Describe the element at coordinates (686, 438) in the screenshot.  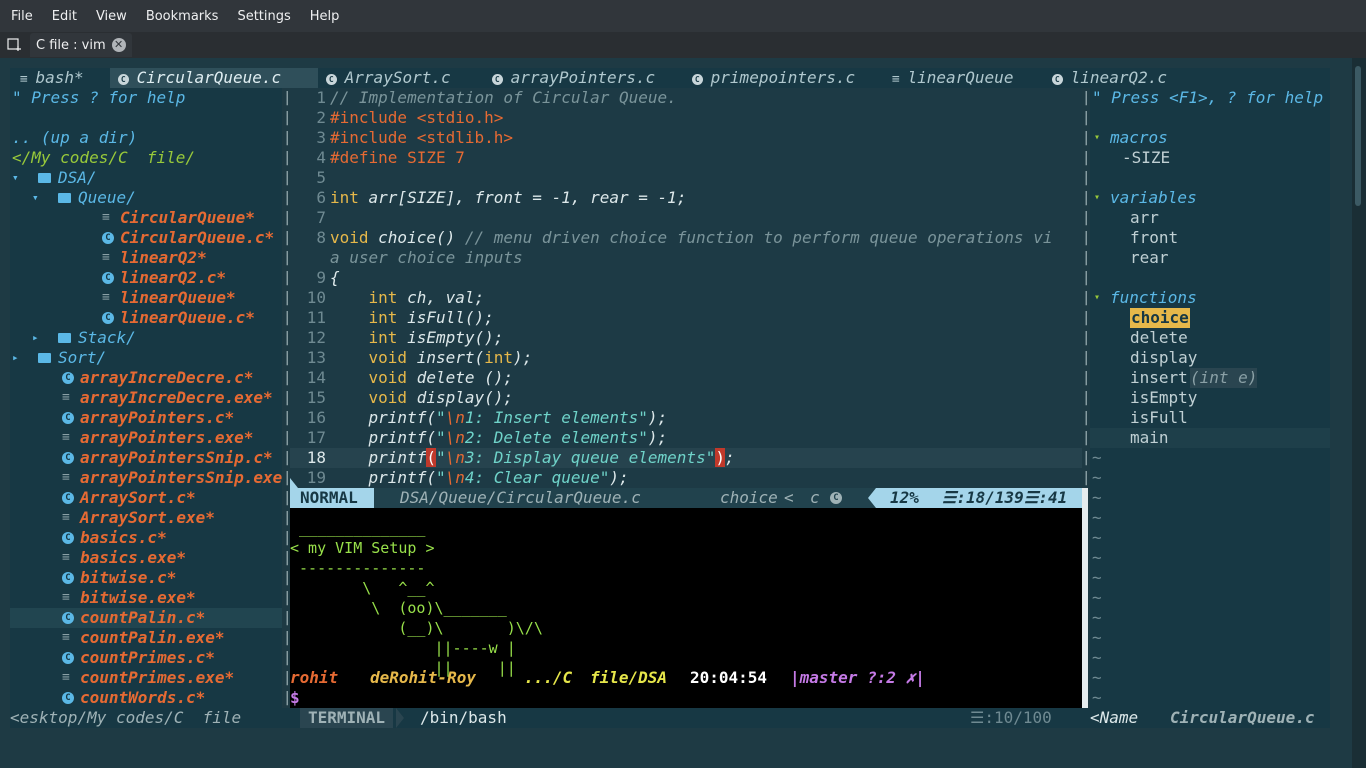
I see `code-line: 17 printf("\n2: Delete elements");` at that location.